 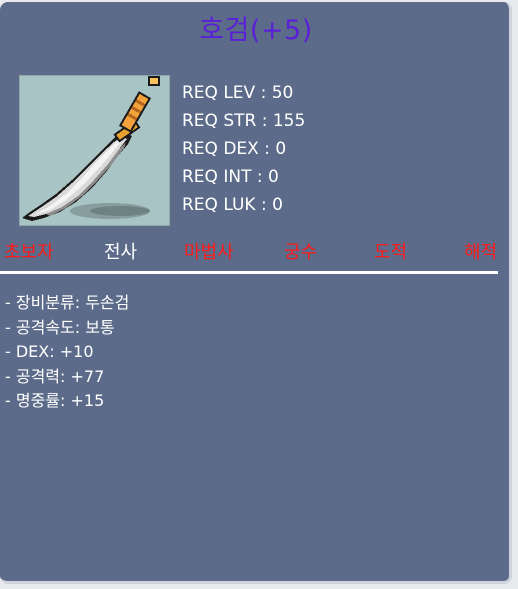 What do you see at coordinates (29, 252) in the screenshot?
I see `job-beginner: 초보자` at bounding box center [29, 252].